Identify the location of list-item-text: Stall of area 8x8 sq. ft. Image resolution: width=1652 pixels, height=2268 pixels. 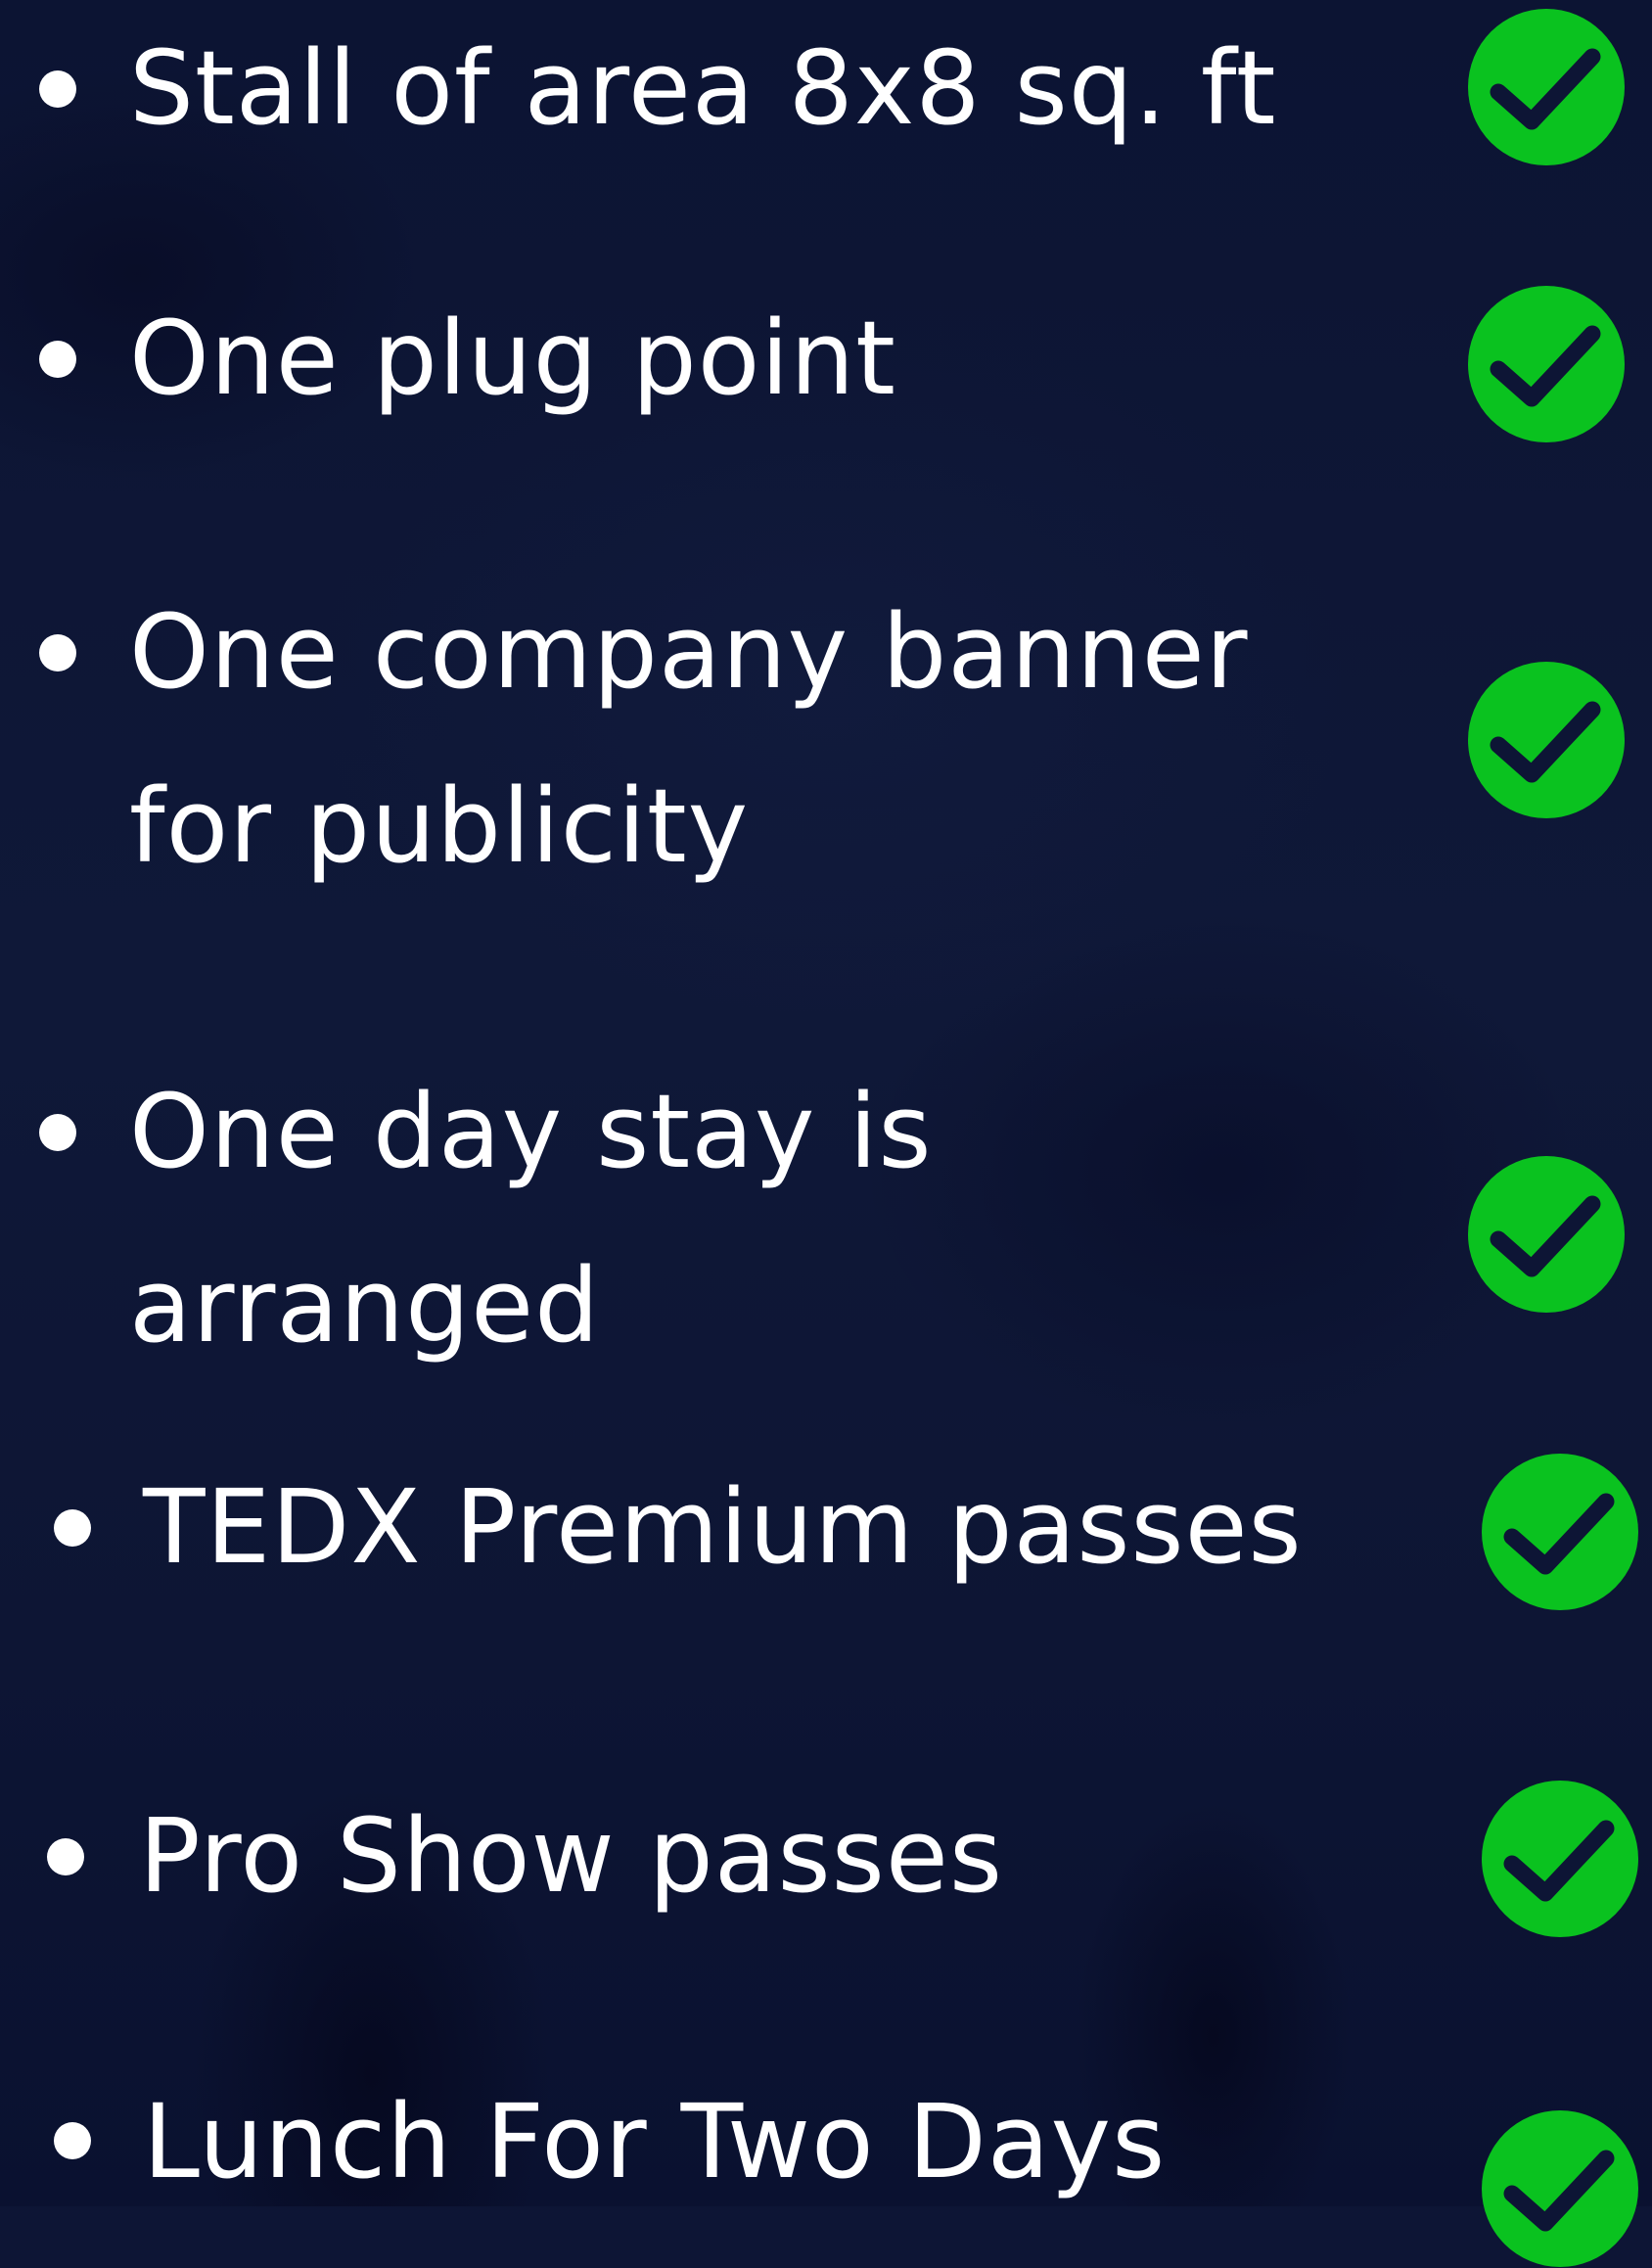
(703, 88).